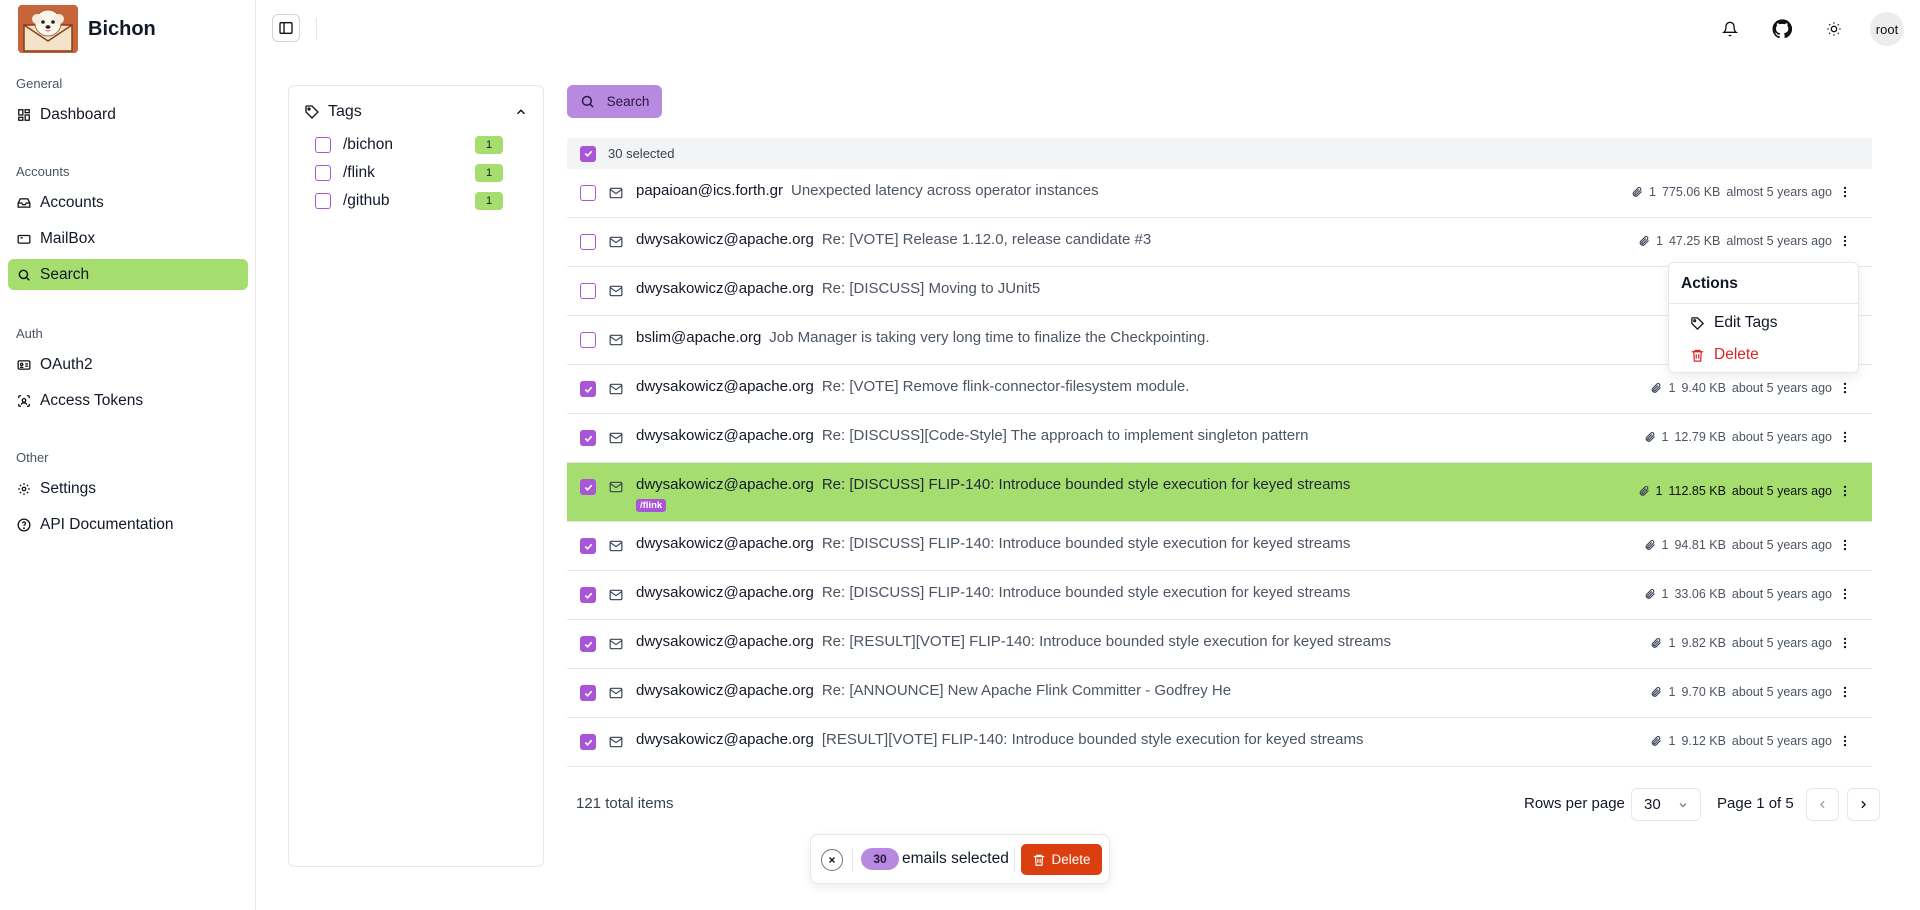 Image resolution: width=1920 pixels, height=910 pixels. Describe the element at coordinates (1666, 804) in the screenshot. I see `rows-per-page-select: 30` at that location.